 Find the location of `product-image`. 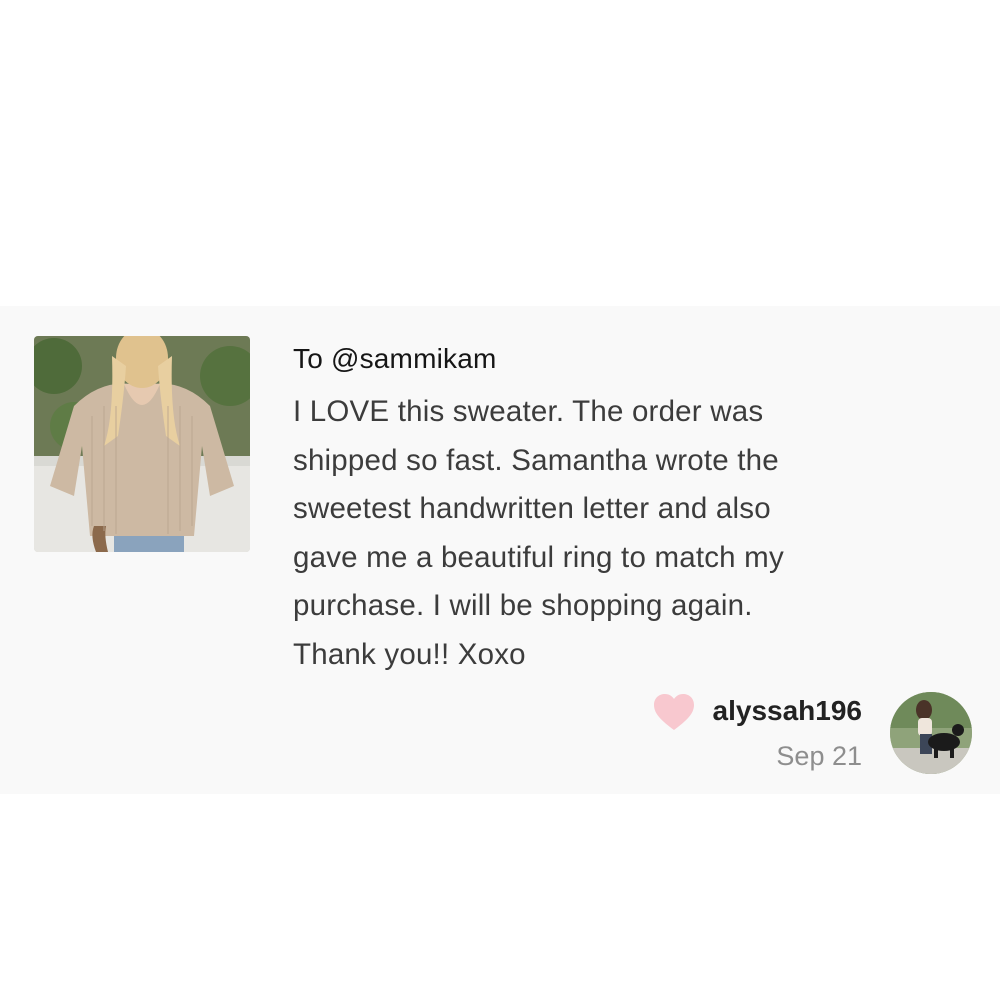

product-image is located at coordinates (142, 444).